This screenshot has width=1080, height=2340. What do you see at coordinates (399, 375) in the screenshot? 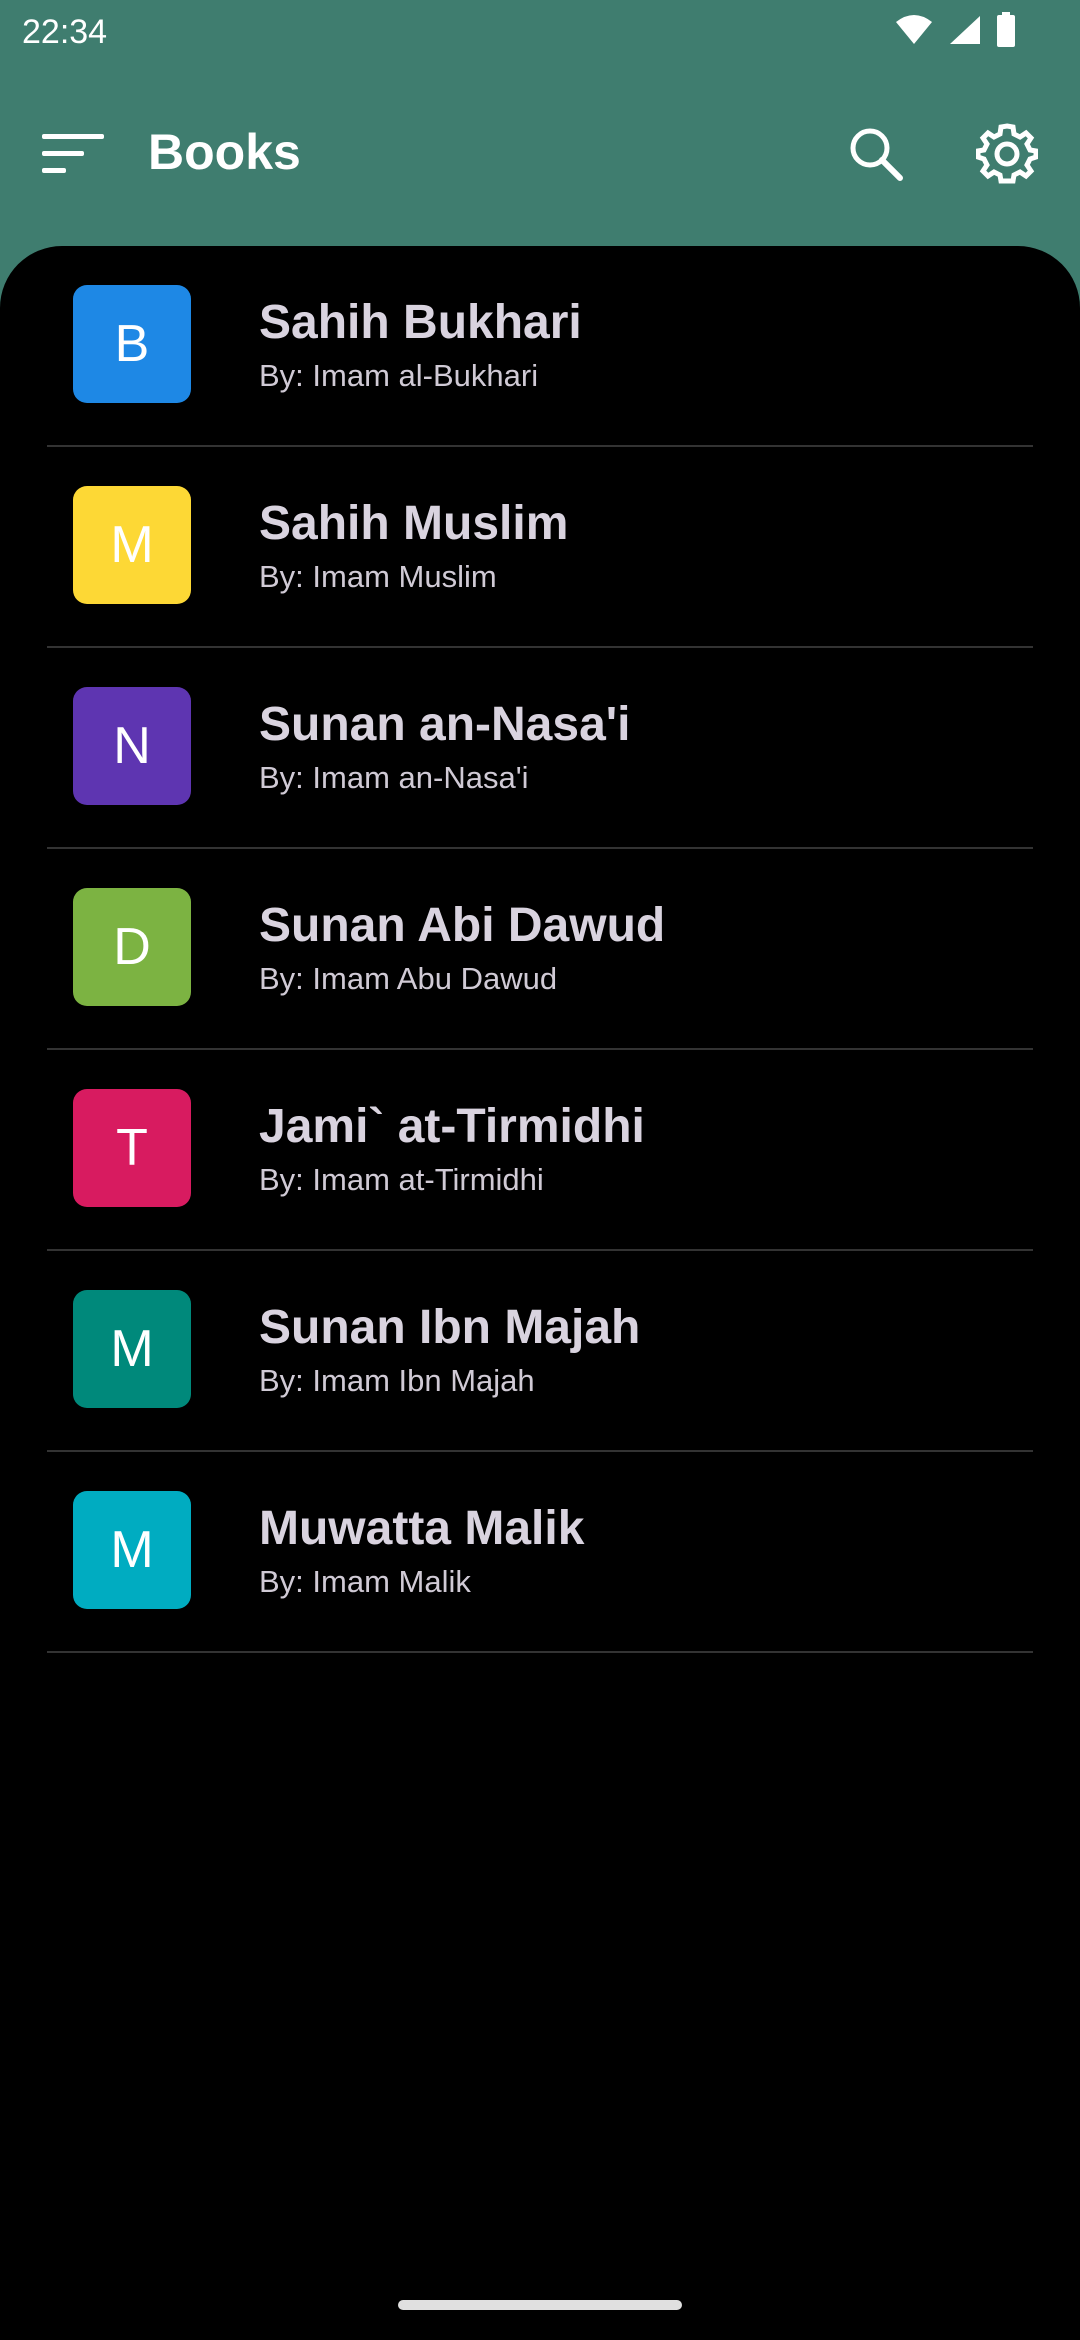
I see `book-author: By: Imam al-Bukhari` at bounding box center [399, 375].